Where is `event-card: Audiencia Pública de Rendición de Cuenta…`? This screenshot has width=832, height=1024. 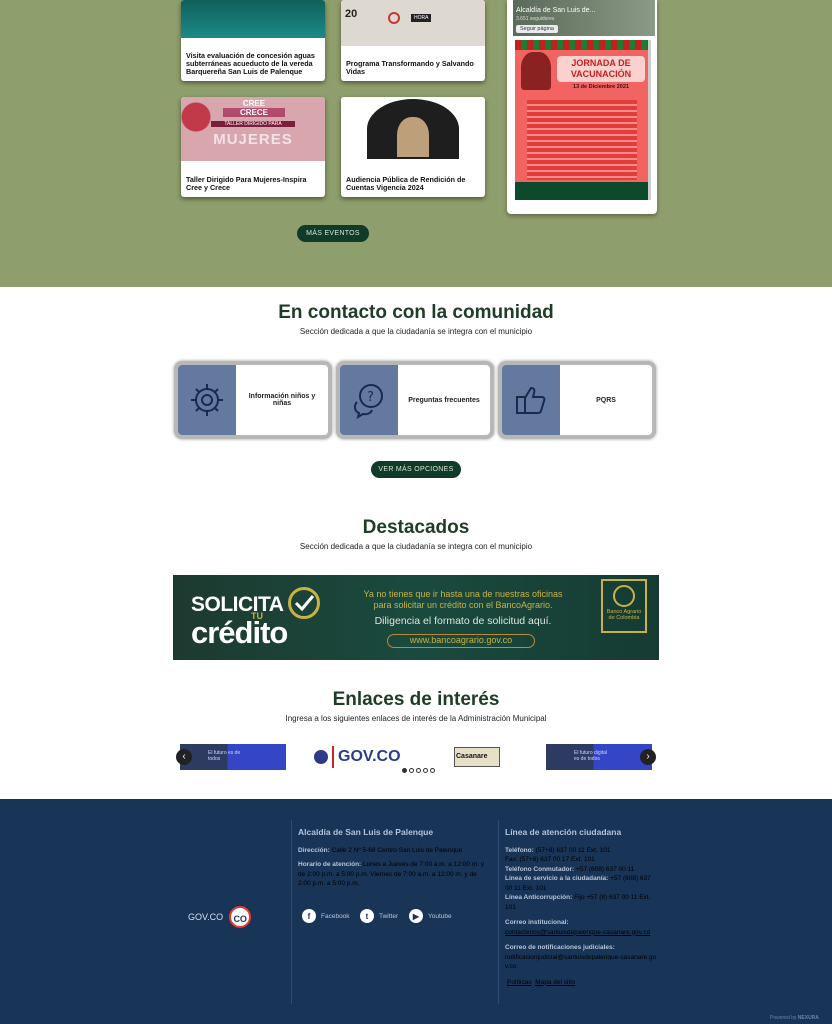 event-card: Audiencia Pública de Rendición de Cuenta… is located at coordinates (413, 147).